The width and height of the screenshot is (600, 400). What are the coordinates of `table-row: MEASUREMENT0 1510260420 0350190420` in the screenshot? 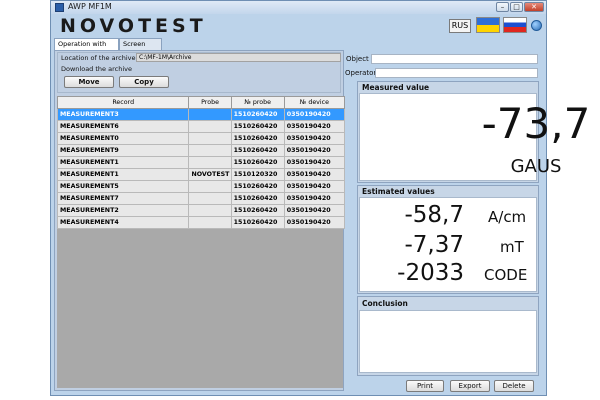 It's located at (201, 138).